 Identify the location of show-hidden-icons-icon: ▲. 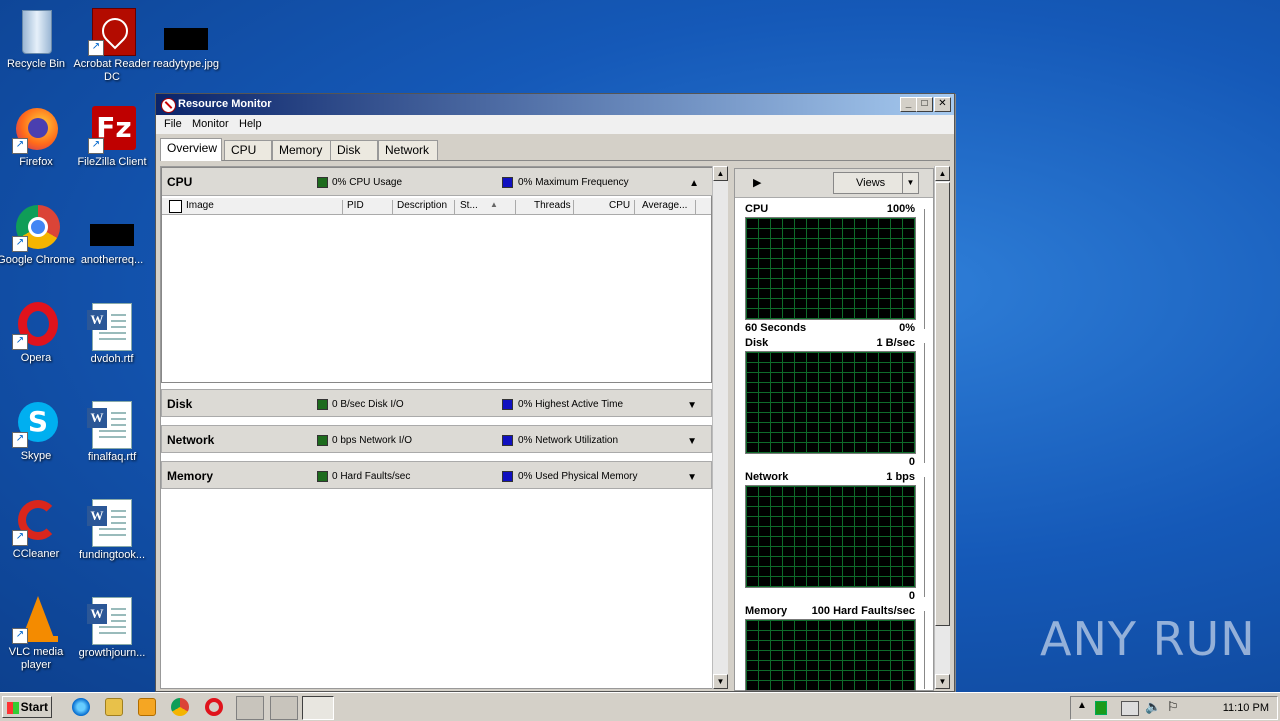
(1082, 705).